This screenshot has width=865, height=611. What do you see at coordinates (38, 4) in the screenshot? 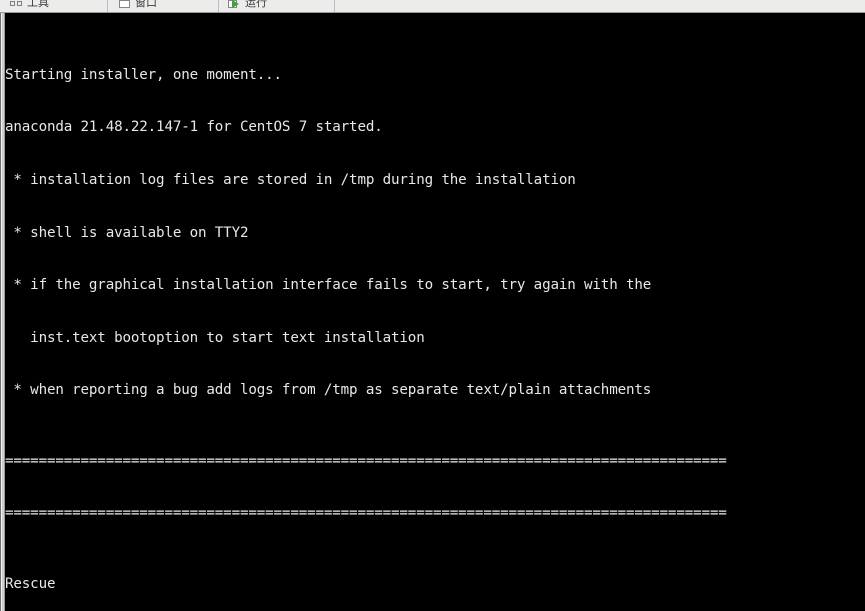
I see `tab-tools-label: 工具` at bounding box center [38, 4].